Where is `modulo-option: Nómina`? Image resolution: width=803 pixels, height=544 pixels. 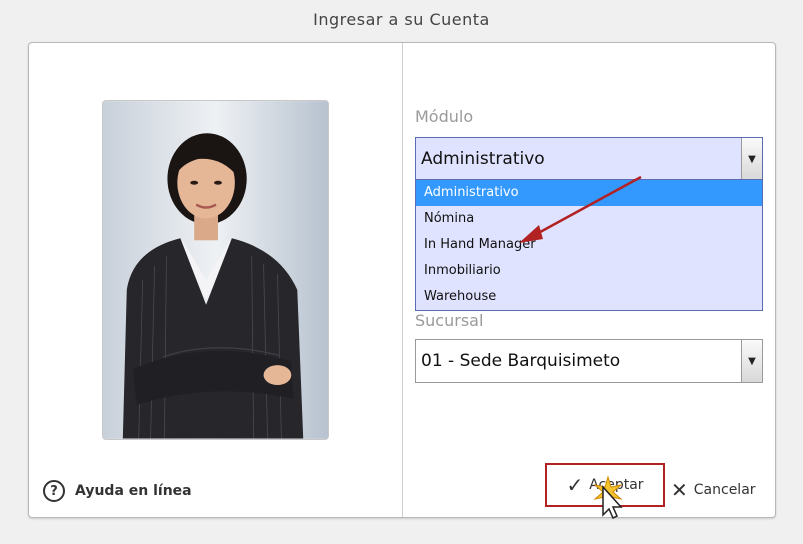 modulo-option: Nómina is located at coordinates (589, 219).